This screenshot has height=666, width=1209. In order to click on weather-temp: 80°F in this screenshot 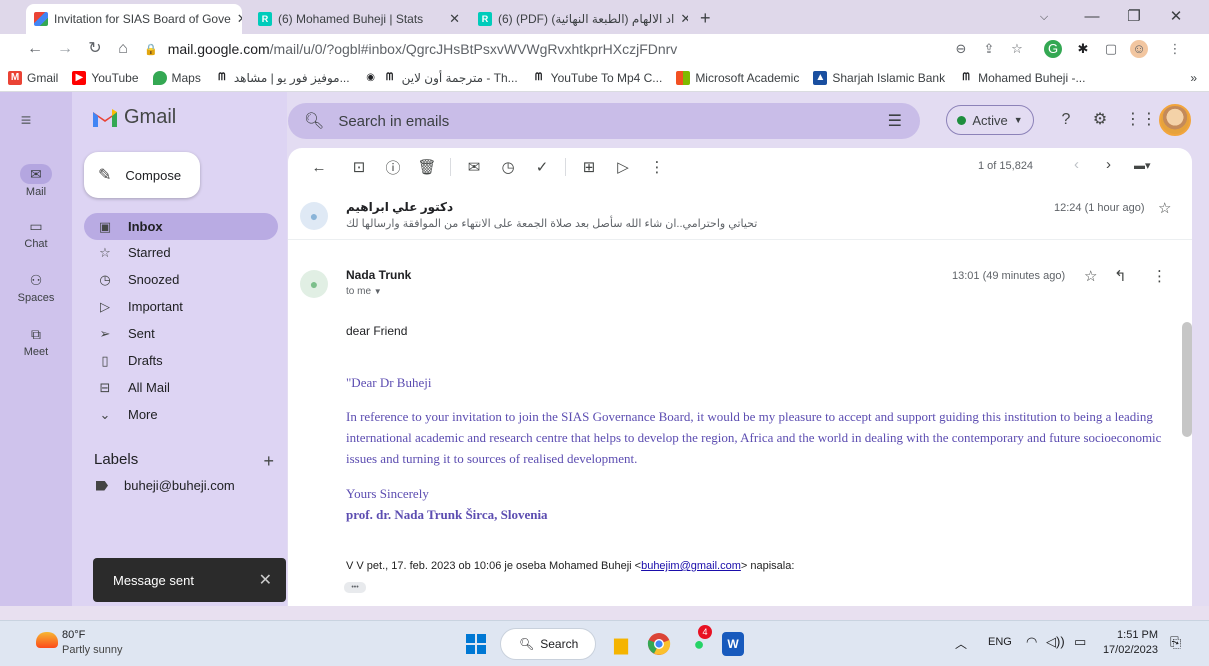, I will do `click(73, 635)`.